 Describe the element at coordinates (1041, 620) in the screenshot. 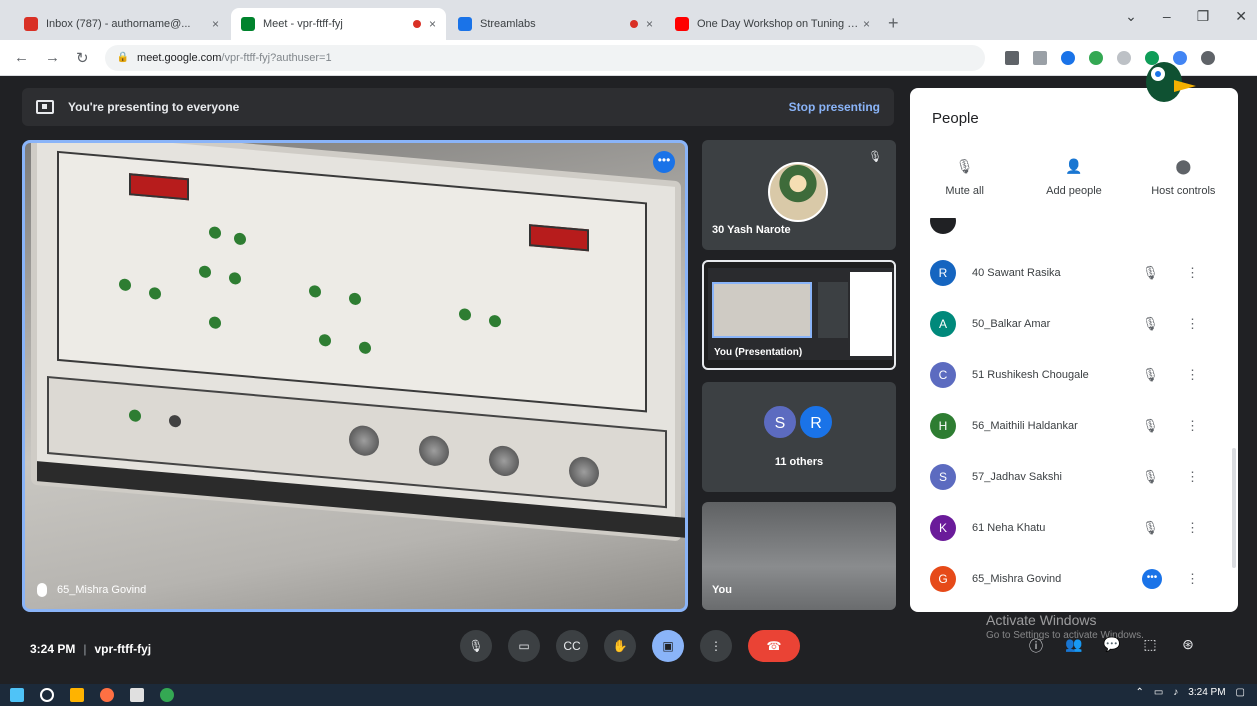

I see `activate-windows-title: Activate Windows` at that location.